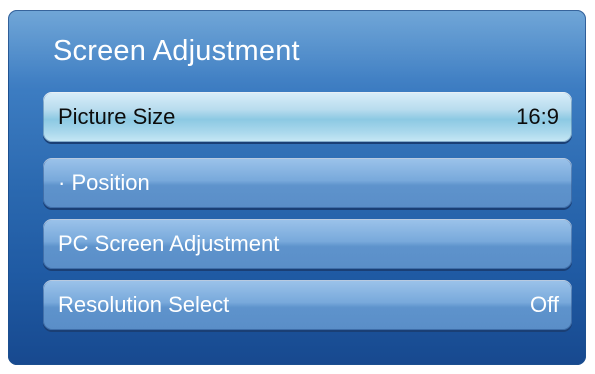 Image resolution: width=595 pixels, height=374 pixels. What do you see at coordinates (537, 116) in the screenshot?
I see `menu-item-value: 16:9` at bounding box center [537, 116].